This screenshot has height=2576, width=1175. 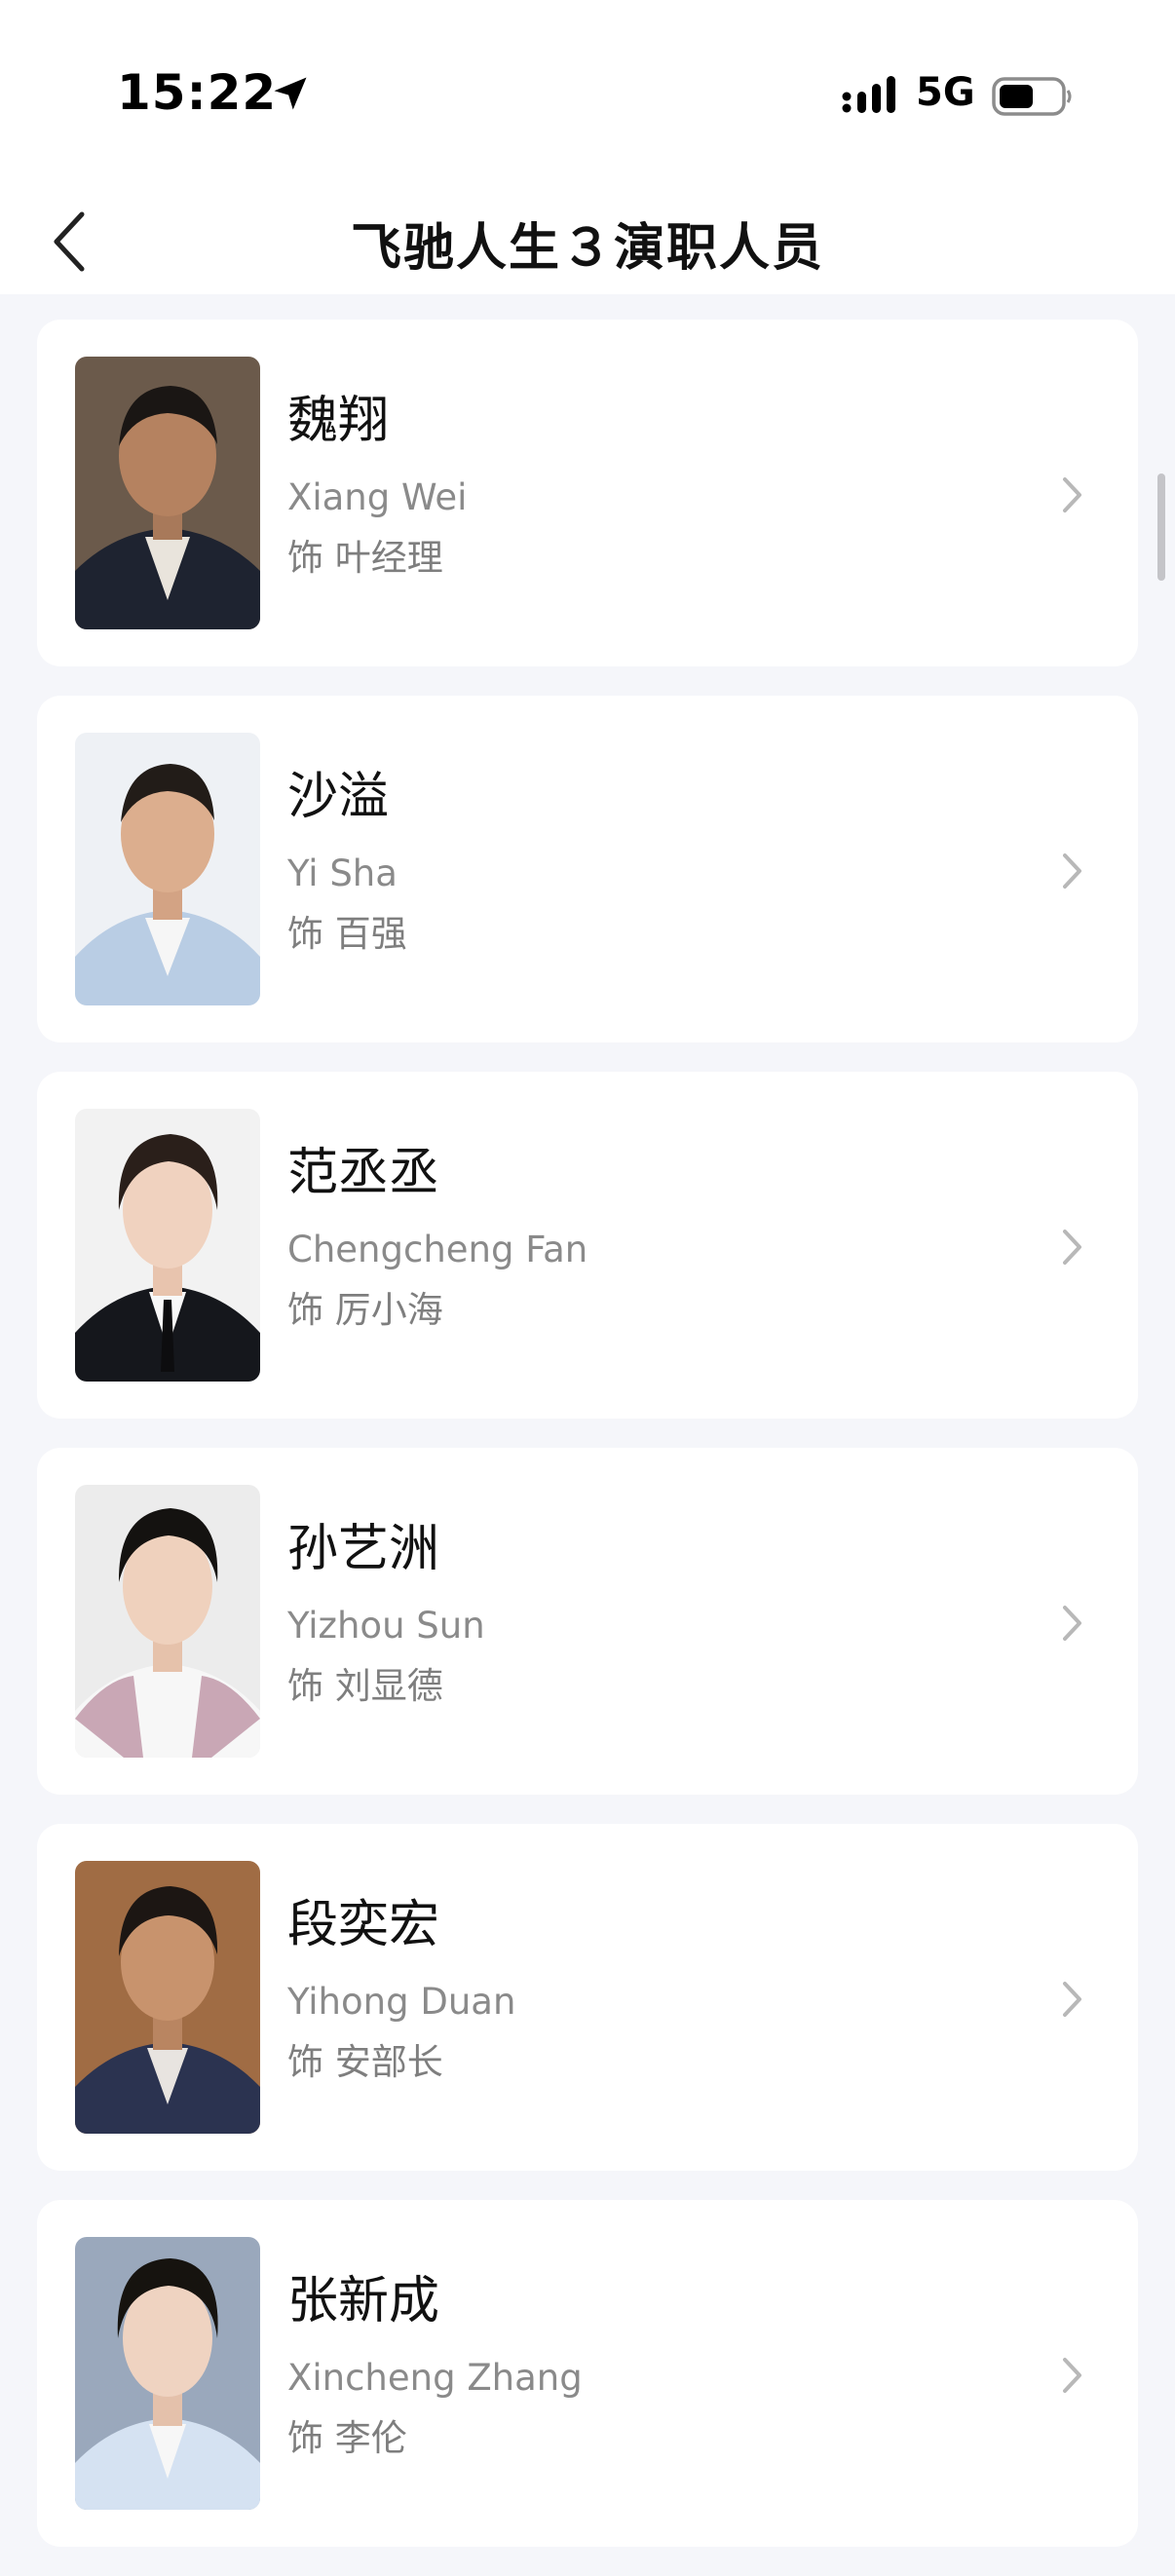 I want to click on cast-name: 魏翔, so click(x=338, y=421).